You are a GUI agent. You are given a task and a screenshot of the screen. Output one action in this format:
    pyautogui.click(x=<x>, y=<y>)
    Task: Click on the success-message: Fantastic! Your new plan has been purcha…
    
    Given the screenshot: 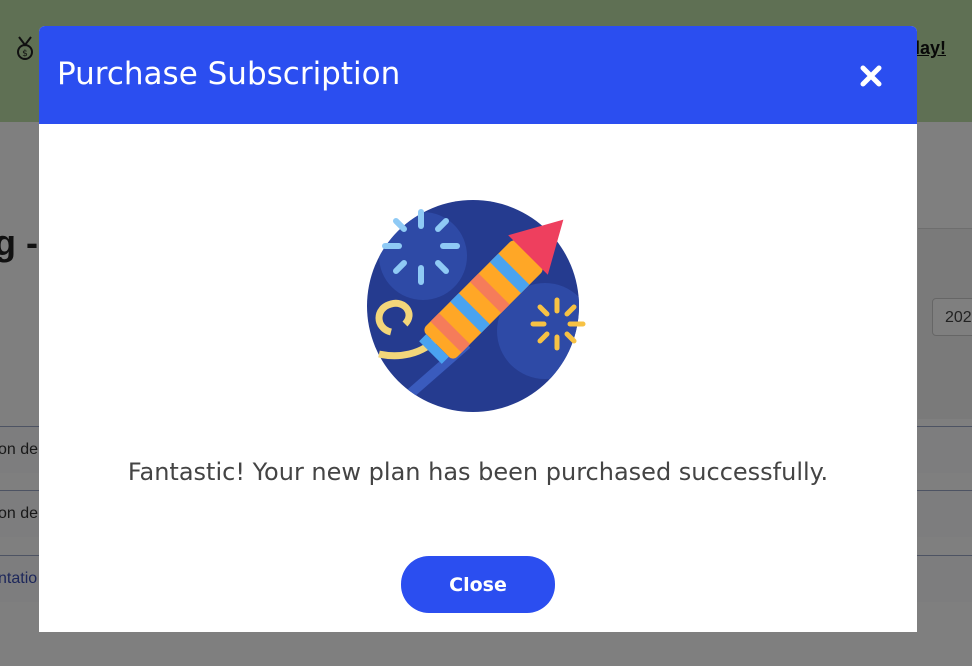 What is the action you would take?
    pyautogui.click(x=478, y=472)
    